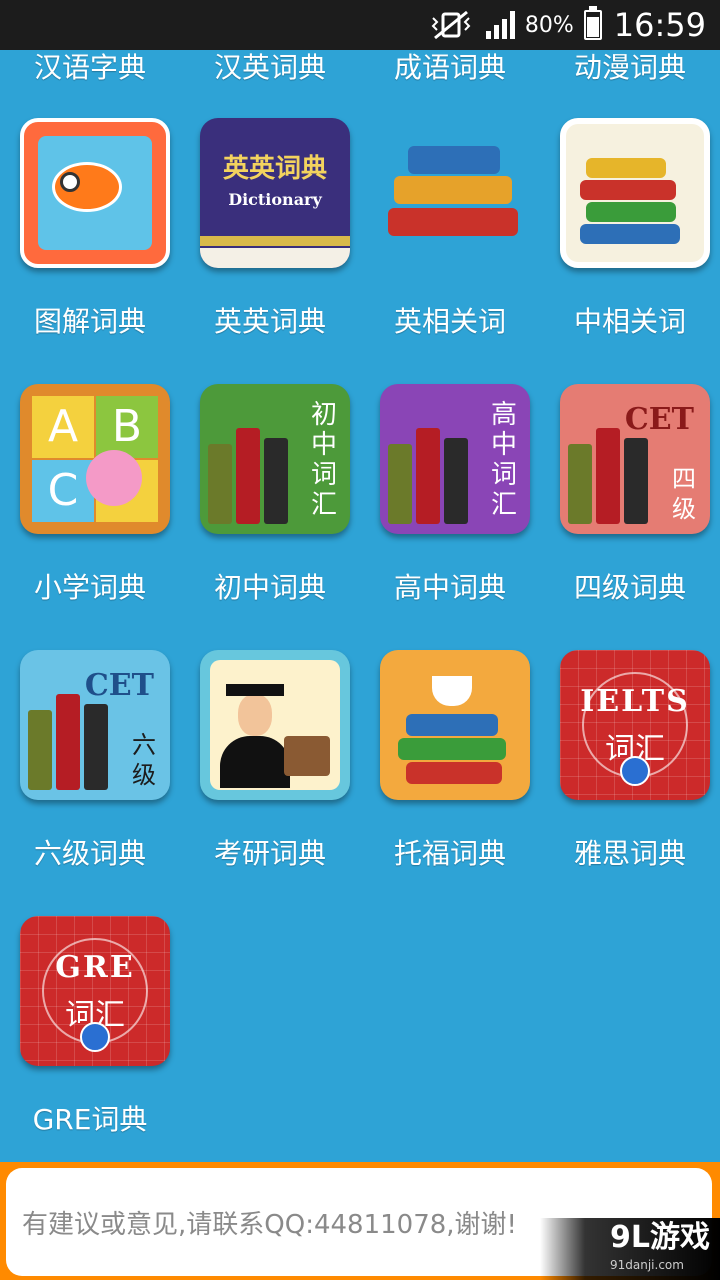  I want to click on clock: 16:59, so click(659, 25).